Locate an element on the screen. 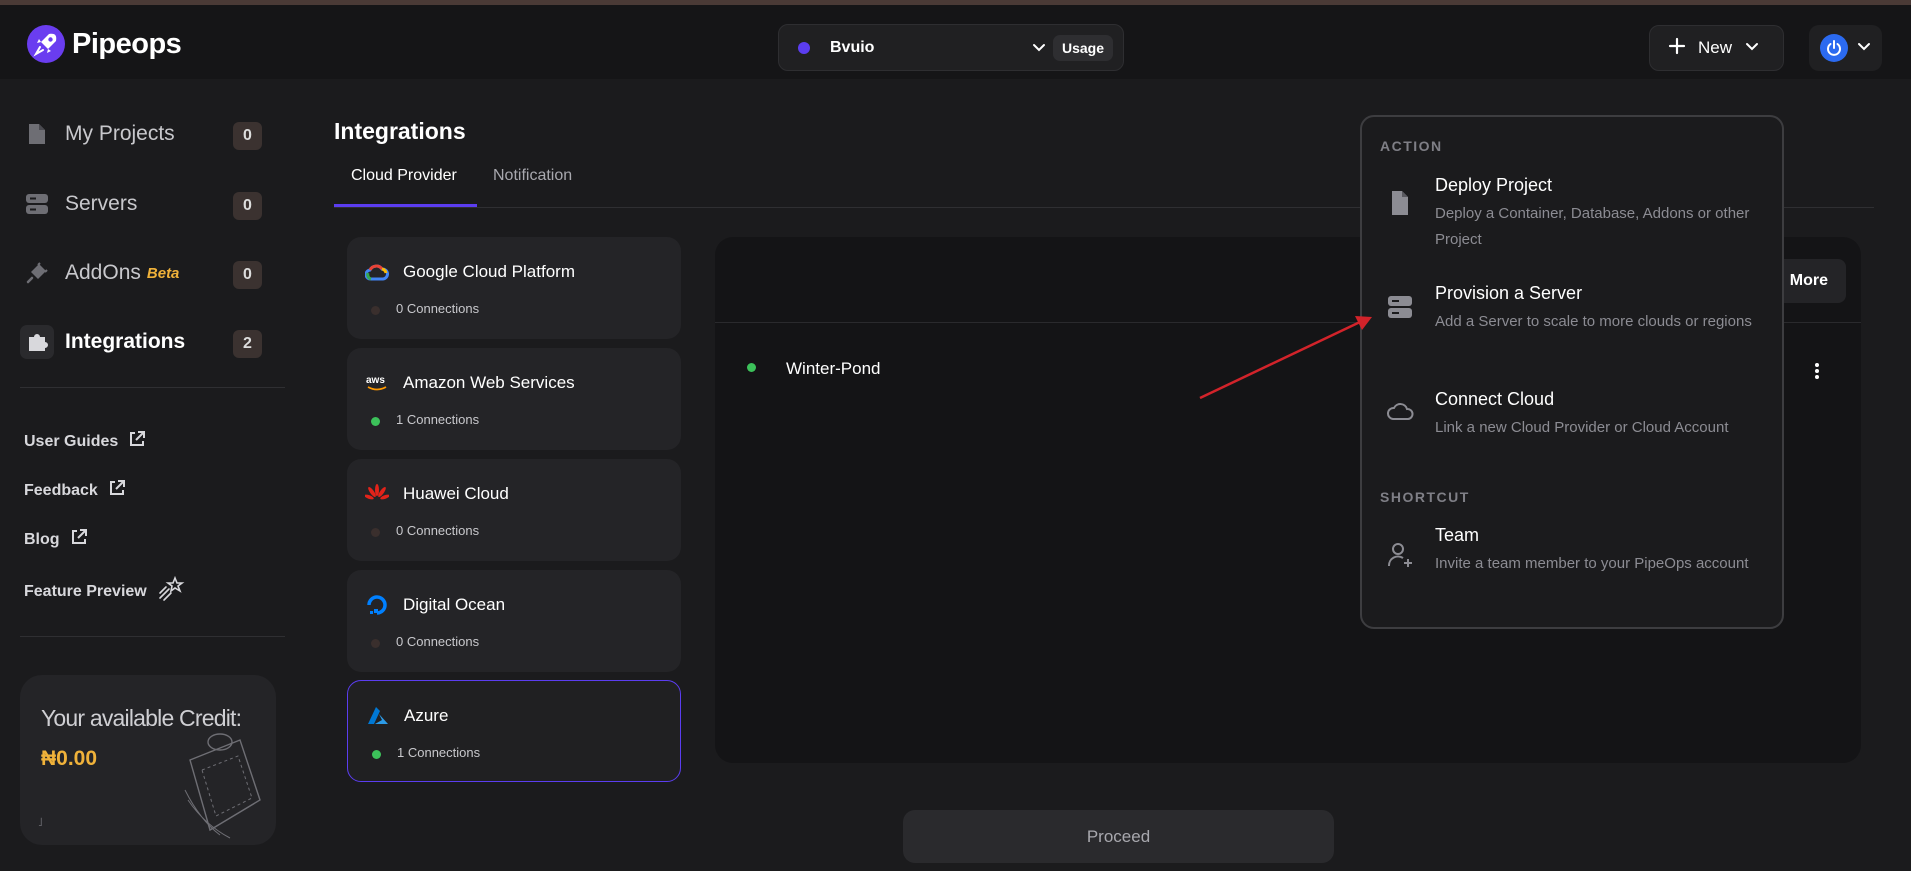 The height and width of the screenshot is (871, 1911). sidebar-item-label: Servers is located at coordinates (101, 203).